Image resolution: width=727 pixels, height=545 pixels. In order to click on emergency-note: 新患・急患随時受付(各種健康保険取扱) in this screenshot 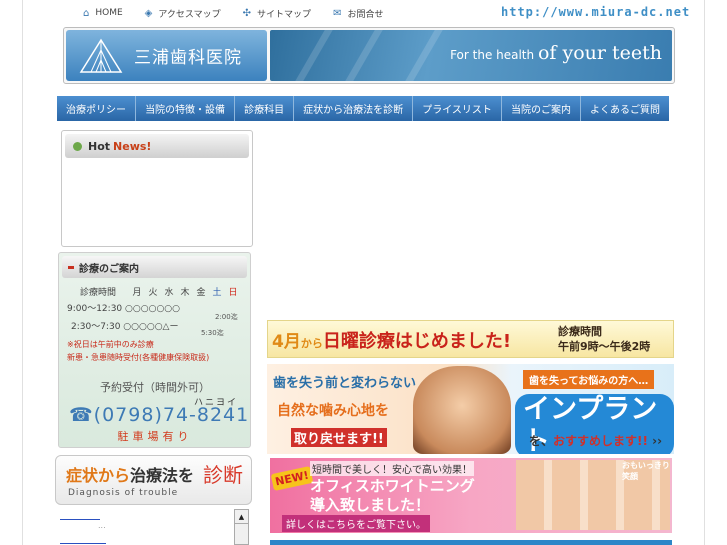, I will do `click(138, 357)`.